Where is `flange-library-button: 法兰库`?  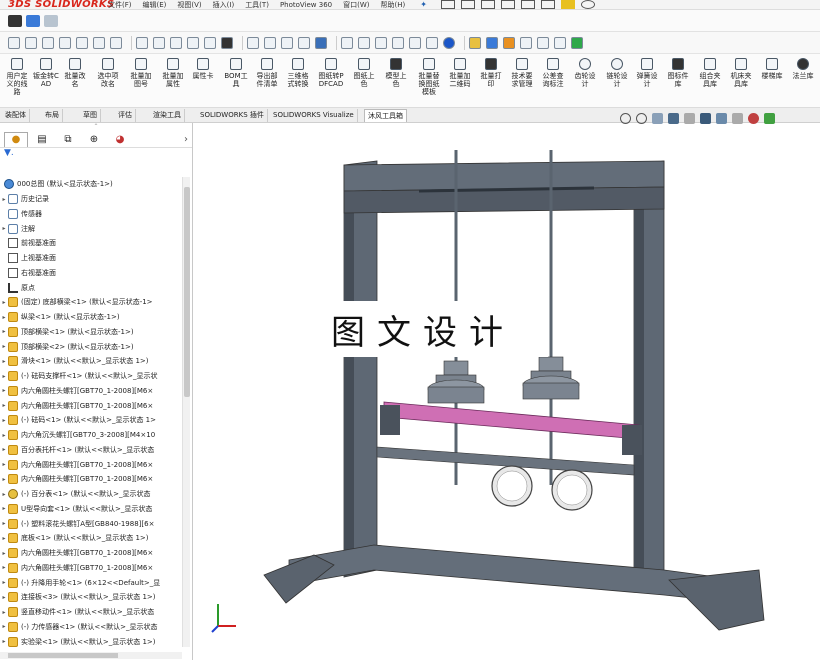 flange-library-button: 法兰库 is located at coordinates (803, 69).